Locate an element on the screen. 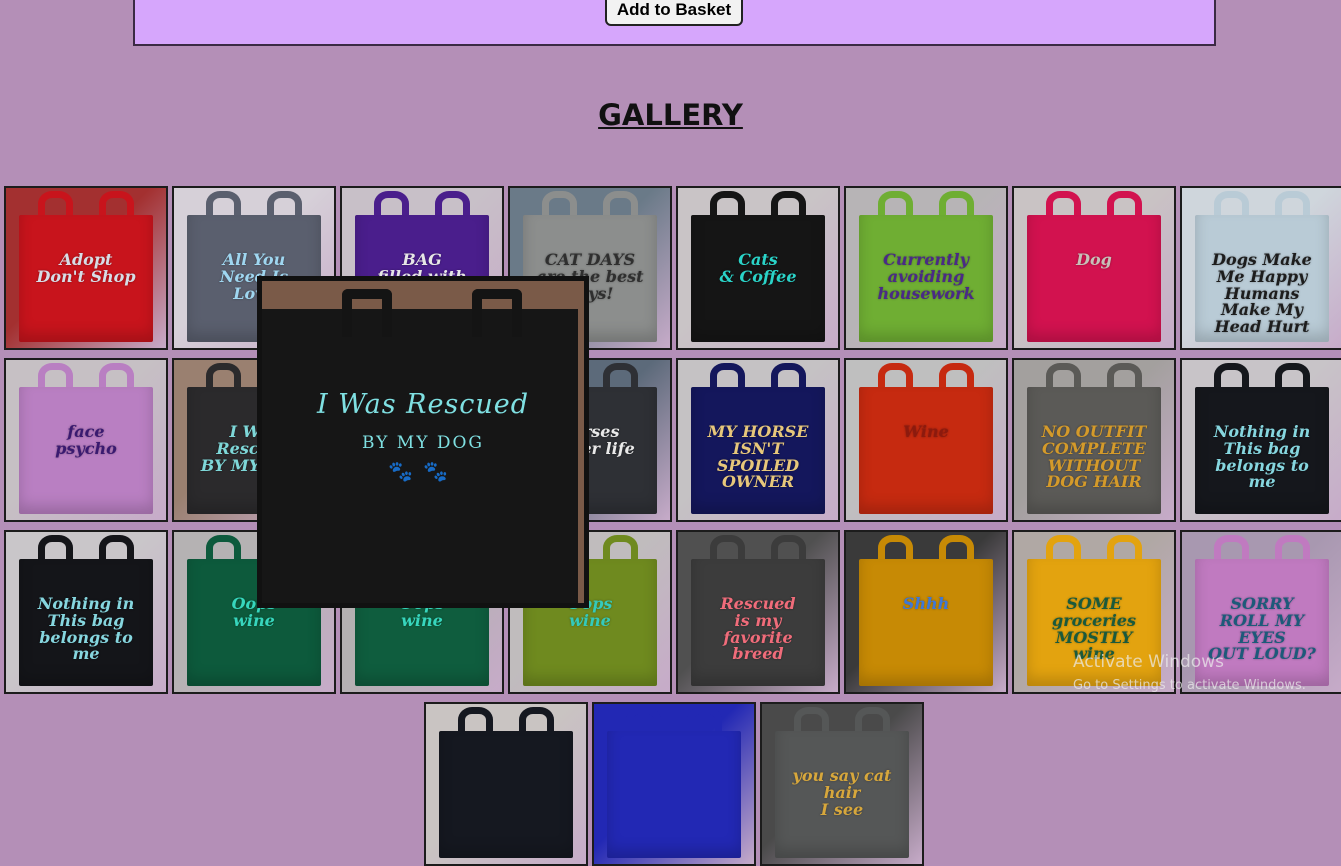  bag-print-text: Cats & Coffee is located at coordinates (758, 268).